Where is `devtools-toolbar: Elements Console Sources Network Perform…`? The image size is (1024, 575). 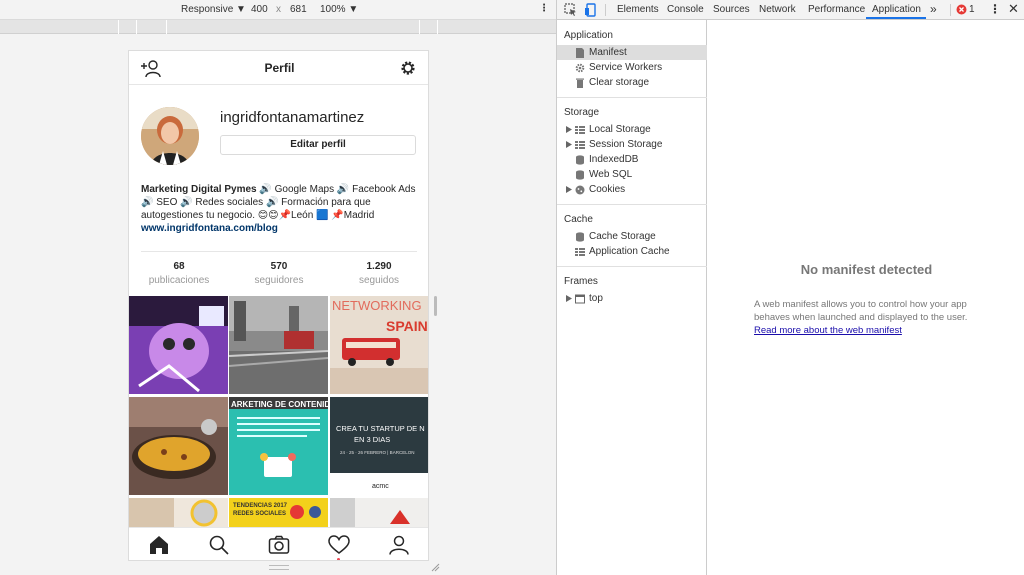
devtools-toolbar: Elements Console Sources Network Perform… is located at coordinates (790, 10).